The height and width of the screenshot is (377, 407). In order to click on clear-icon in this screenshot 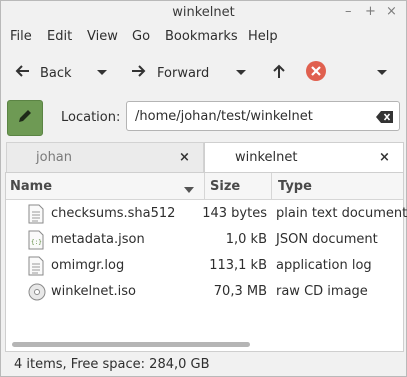, I will do `click(384, 119)`.